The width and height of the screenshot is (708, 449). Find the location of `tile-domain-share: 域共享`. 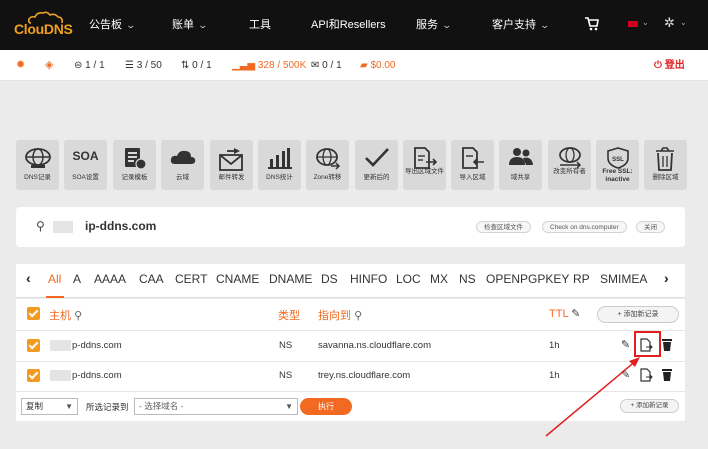

tile-domain-share: 域共享 is located at coordinates (520, 165).